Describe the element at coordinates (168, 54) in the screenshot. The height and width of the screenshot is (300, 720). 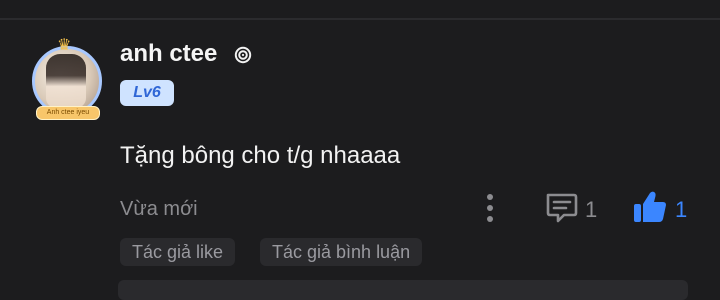
I see `username: anh ctee` at that location.